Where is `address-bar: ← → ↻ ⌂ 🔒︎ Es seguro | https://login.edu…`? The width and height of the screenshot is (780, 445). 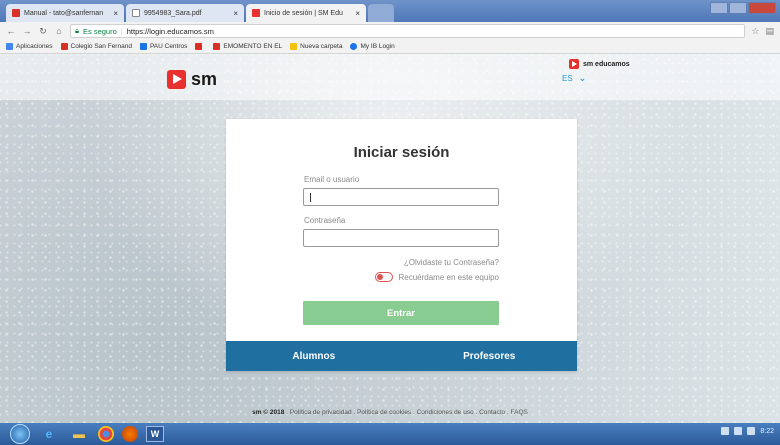 address-bar: ← → ↻ ⌂ 🔒︎ Es seguro | https://login.edu… is located at coordinates (390, 31).